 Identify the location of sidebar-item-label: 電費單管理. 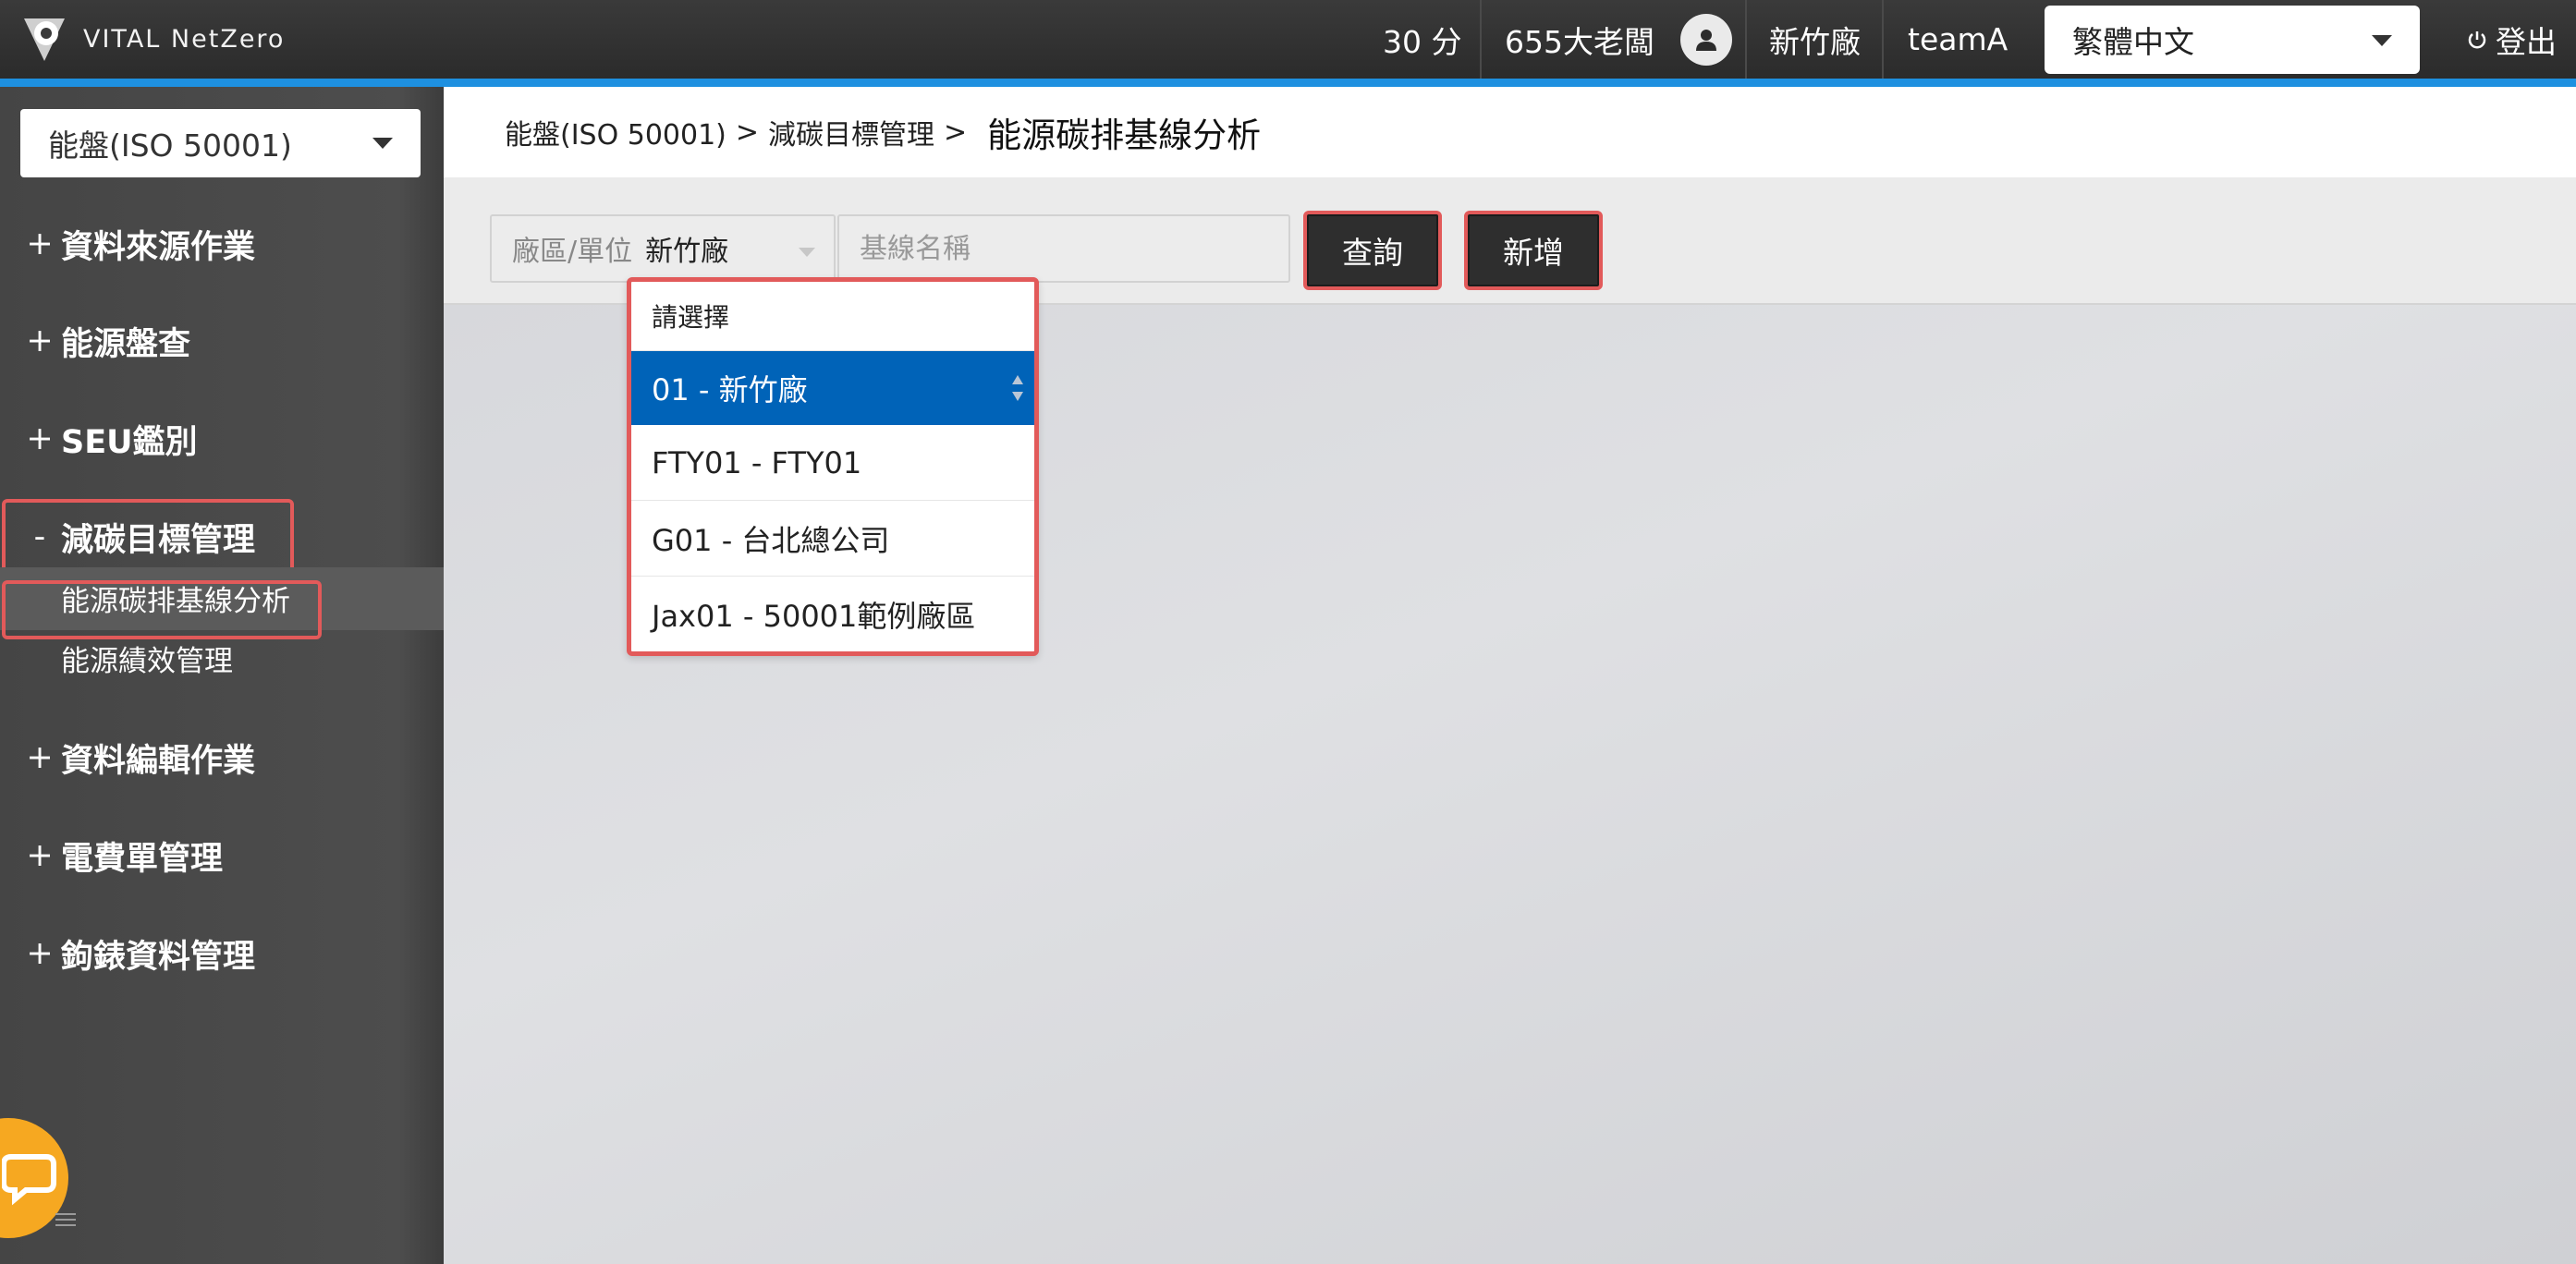
(142, 859).